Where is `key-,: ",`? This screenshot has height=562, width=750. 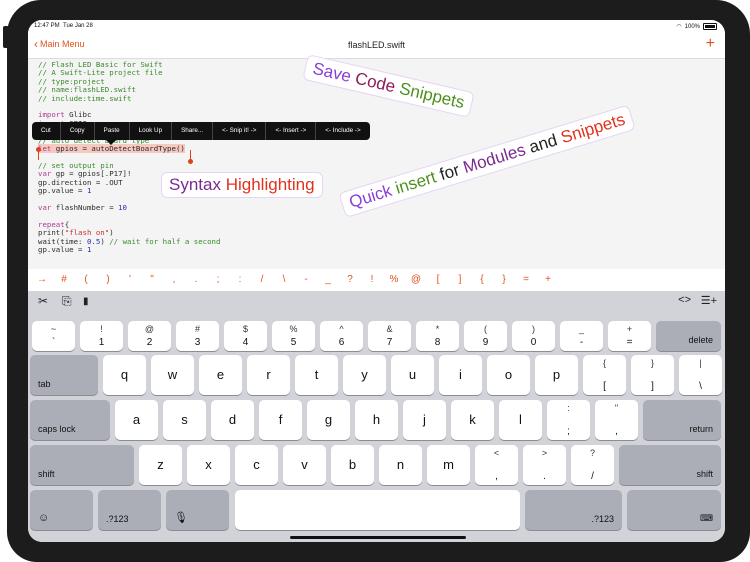
key-,: ", is located at coordinates (616, 420).